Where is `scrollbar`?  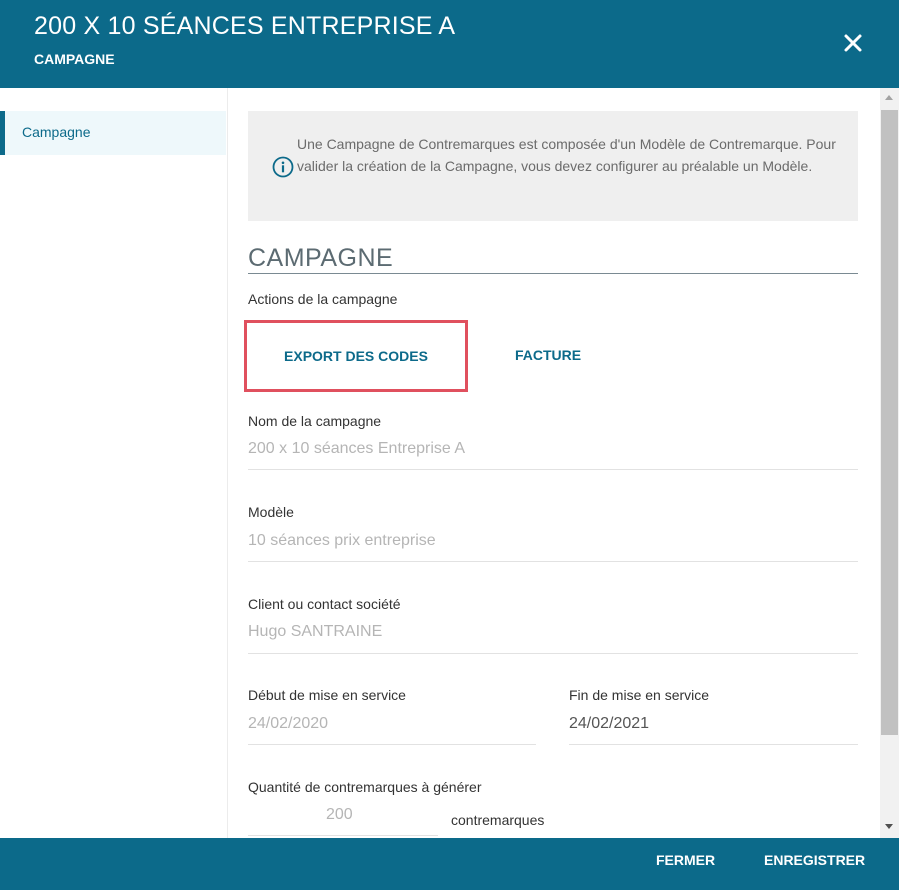
scrollbar is located at coordinates (889, 463).